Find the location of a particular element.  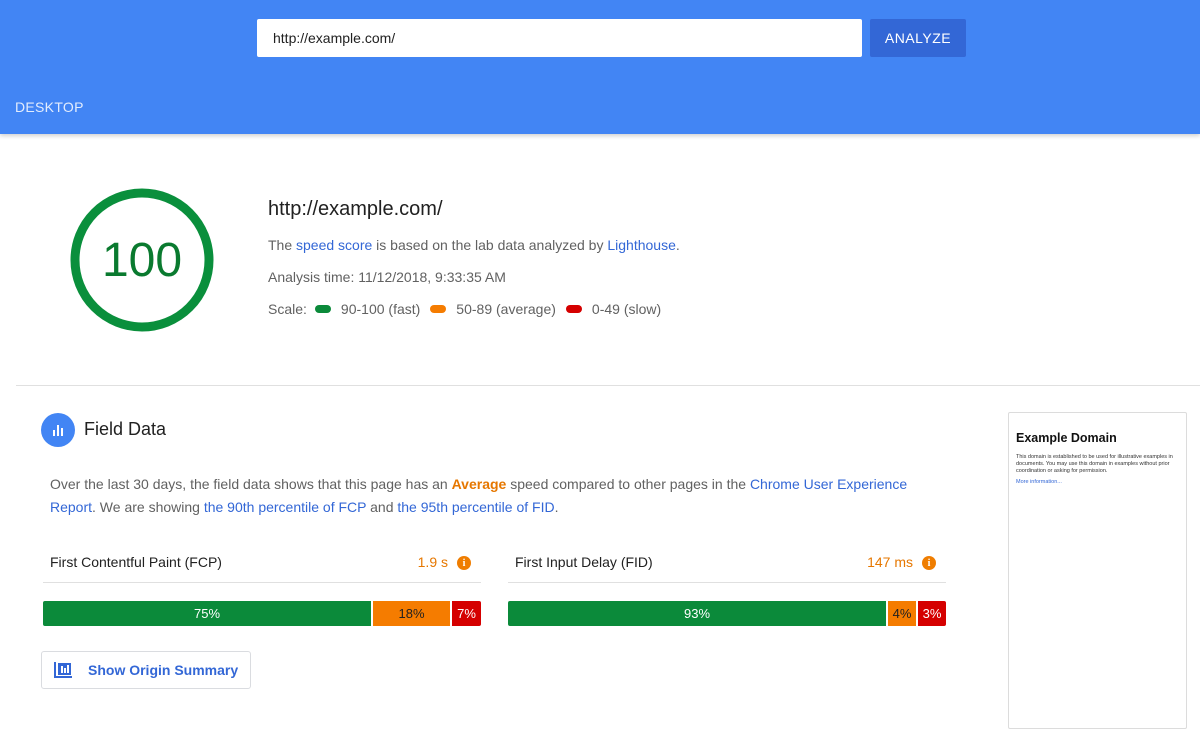

origin-summary-icon is located at coordinates (63, 670).